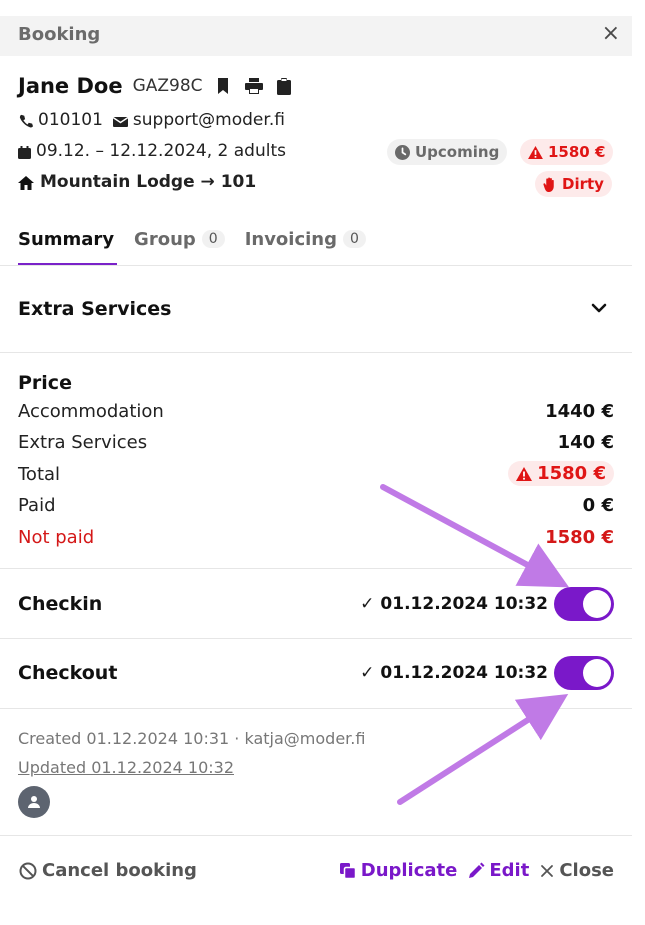 The image size is (645, 925). I want to click on clock-icon, so click(402, 152).